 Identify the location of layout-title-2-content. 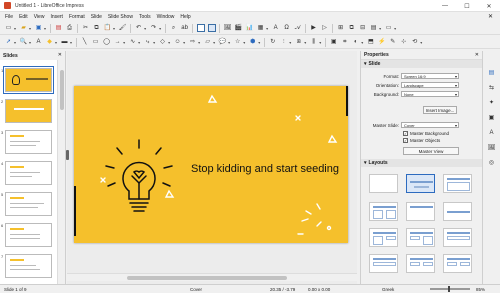
(383, 211).